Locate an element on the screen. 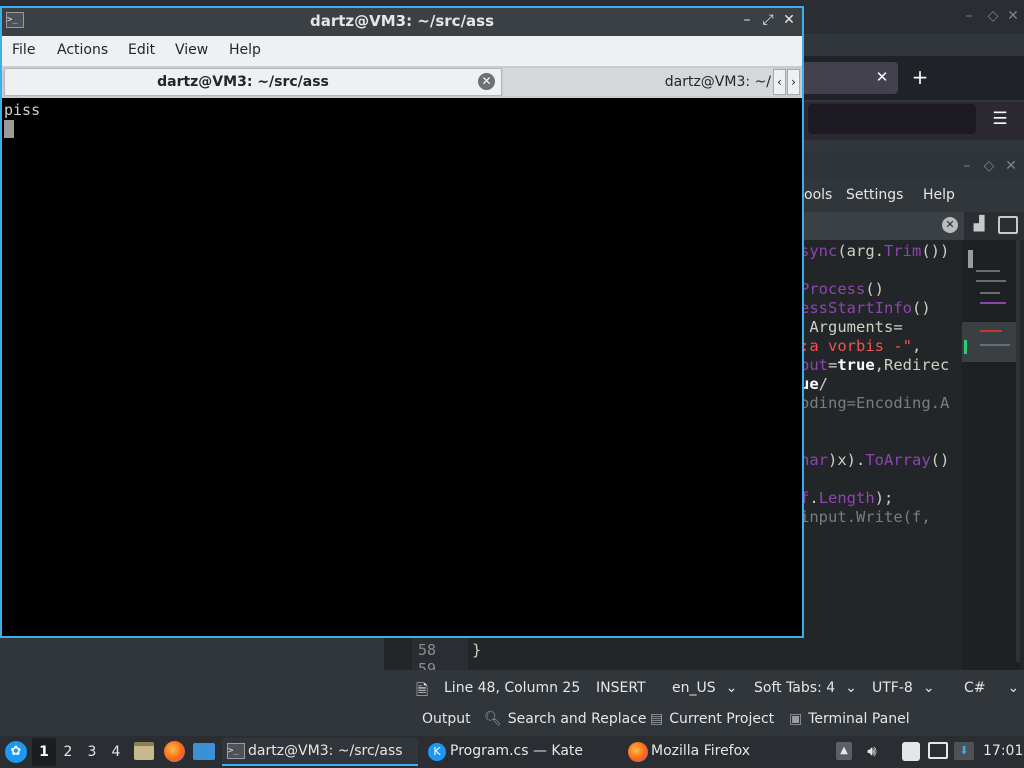  code-token: true is located at coordinates (856, 365).